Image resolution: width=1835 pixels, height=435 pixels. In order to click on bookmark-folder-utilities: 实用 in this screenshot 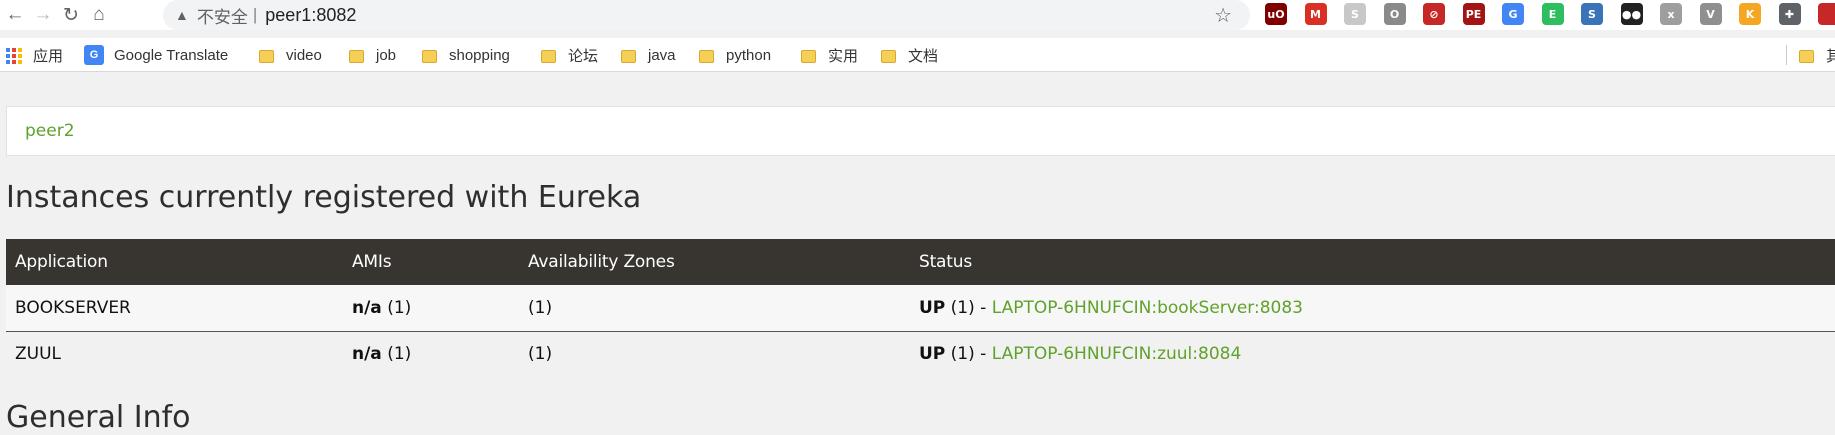, I will do `click(829, 55)`.